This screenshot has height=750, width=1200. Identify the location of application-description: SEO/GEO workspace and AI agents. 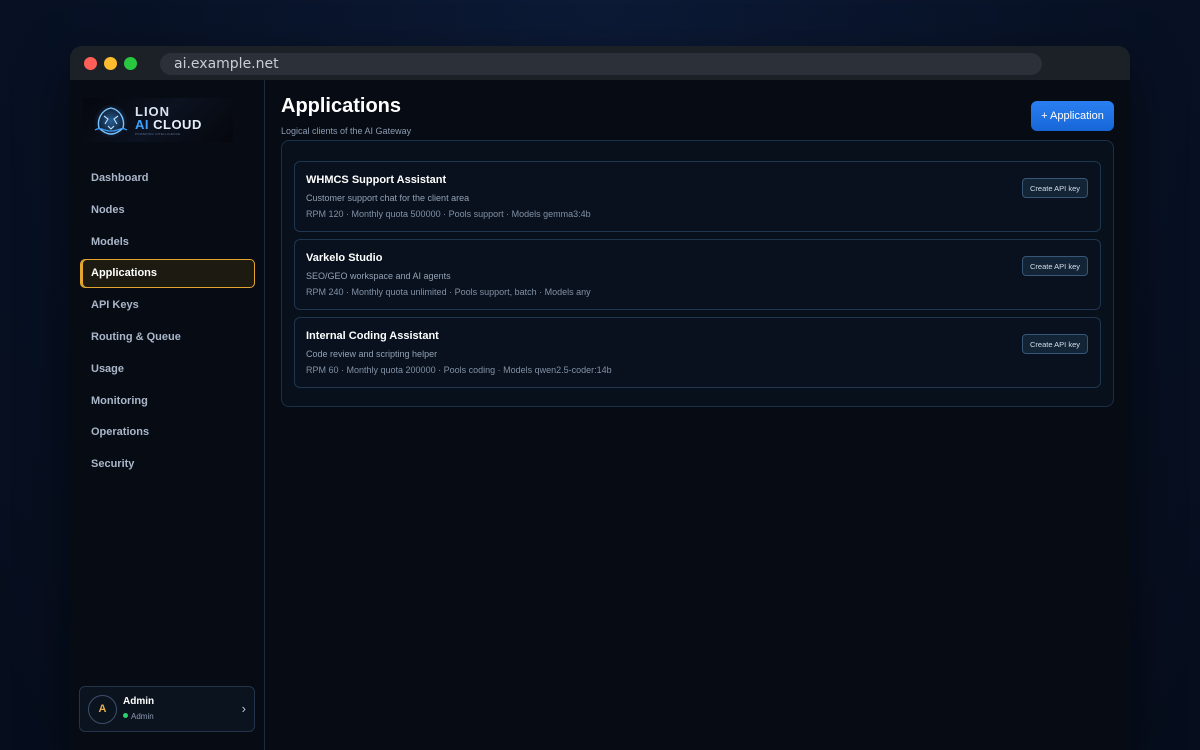
(378, 276).